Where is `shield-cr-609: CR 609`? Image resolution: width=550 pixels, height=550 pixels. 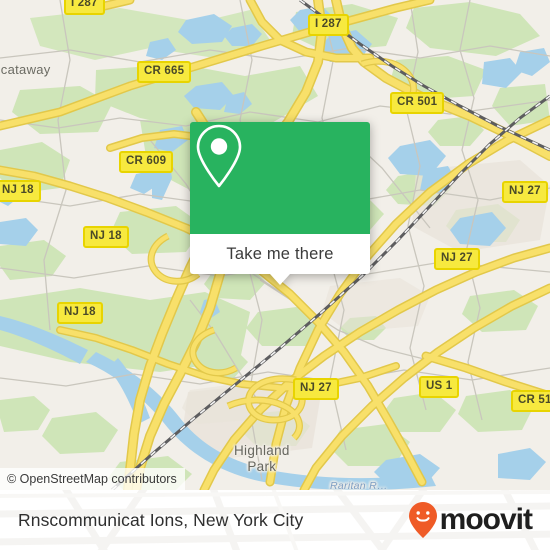 shield-cr-609: CR 609 is located at coordinates (146, 162).